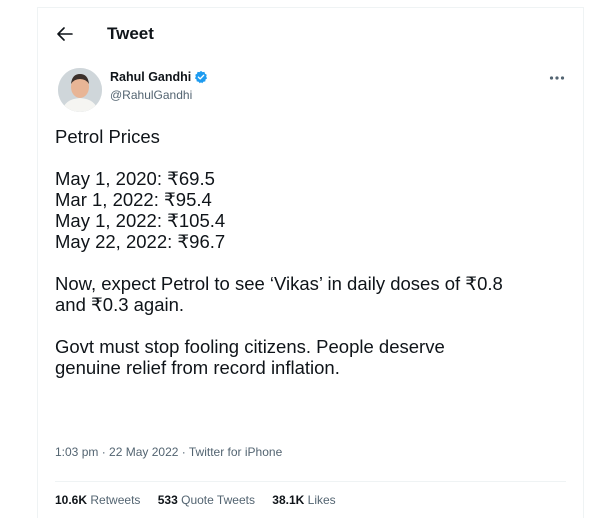 Image resolution: width=600 pixels, height=518 pixels. I want to click on retweets-count: 10.6K, so click(71, 500).